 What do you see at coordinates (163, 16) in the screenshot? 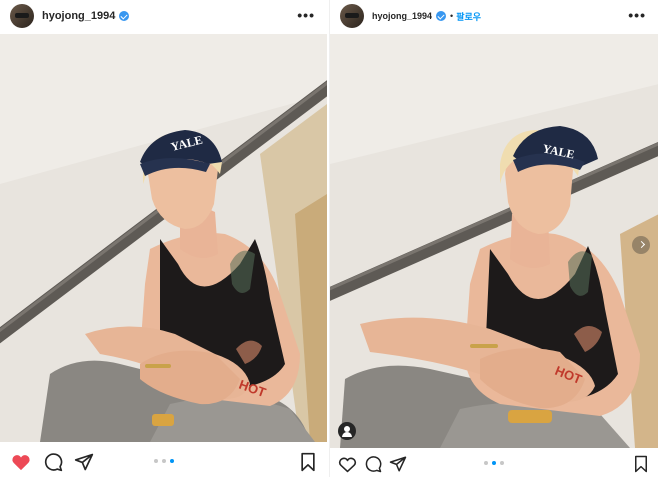
I see `post-header: hyojong_1994 •••` at bounding box center [163, 16].